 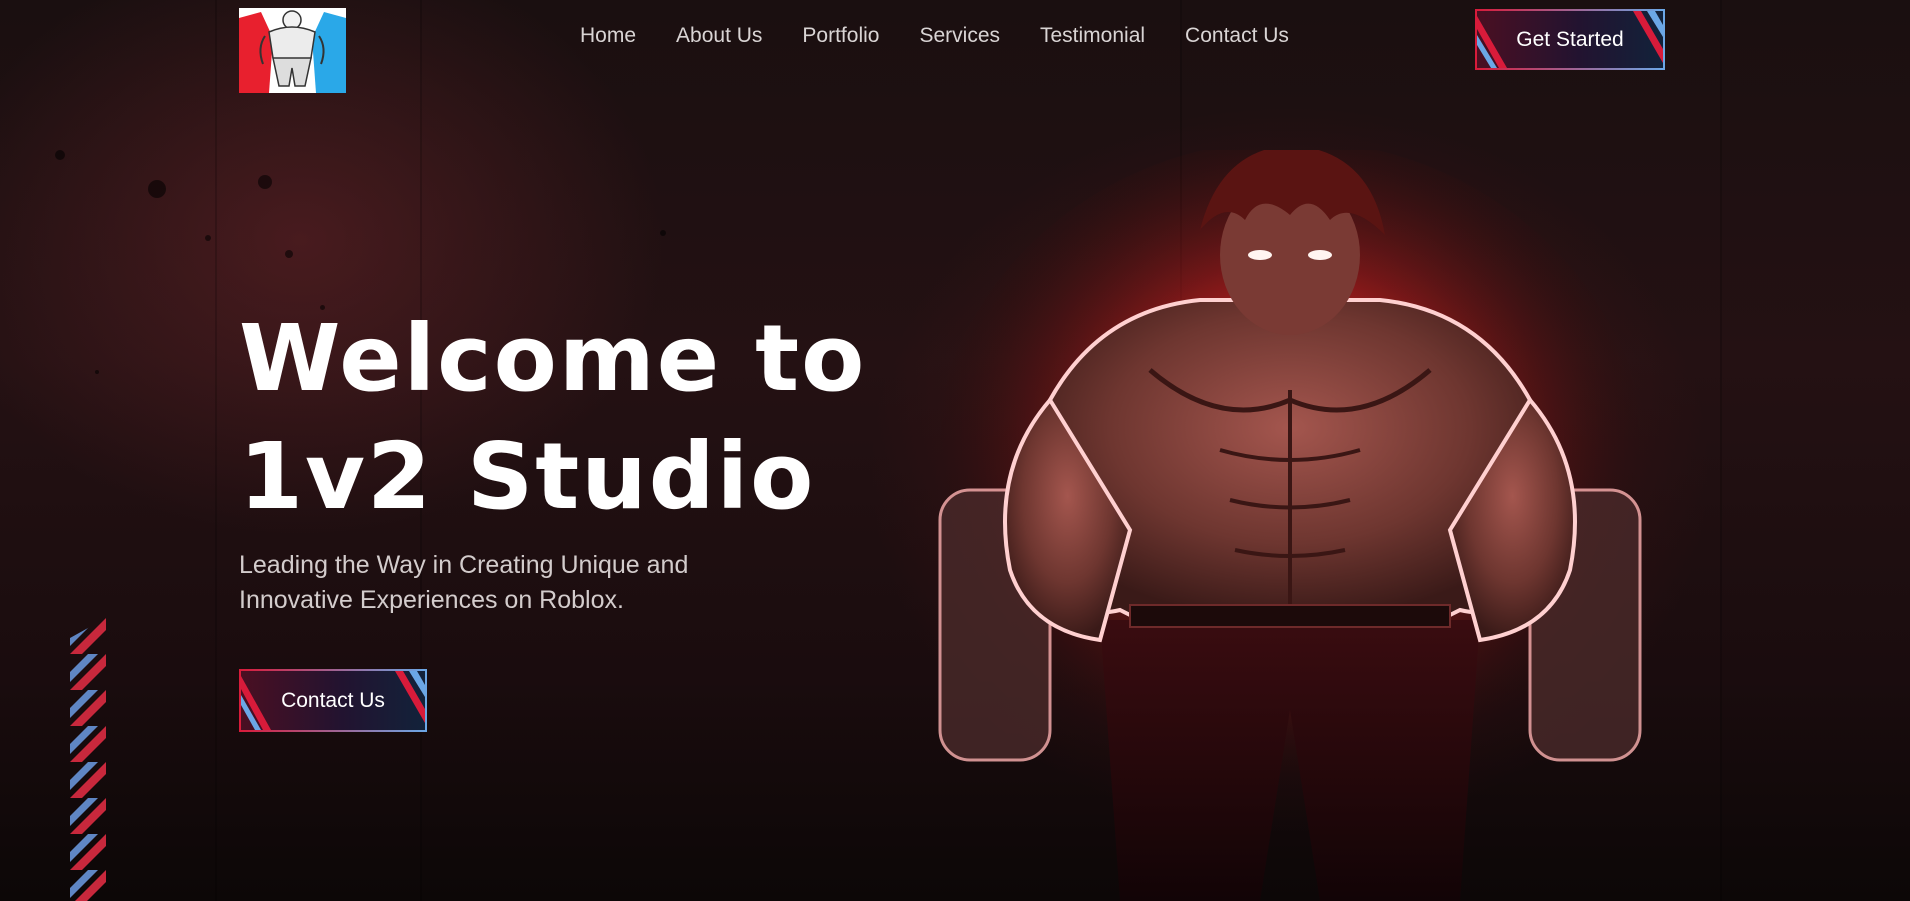 I want to click on contact-us-label: Contact Us, so click(x=333, y=700).